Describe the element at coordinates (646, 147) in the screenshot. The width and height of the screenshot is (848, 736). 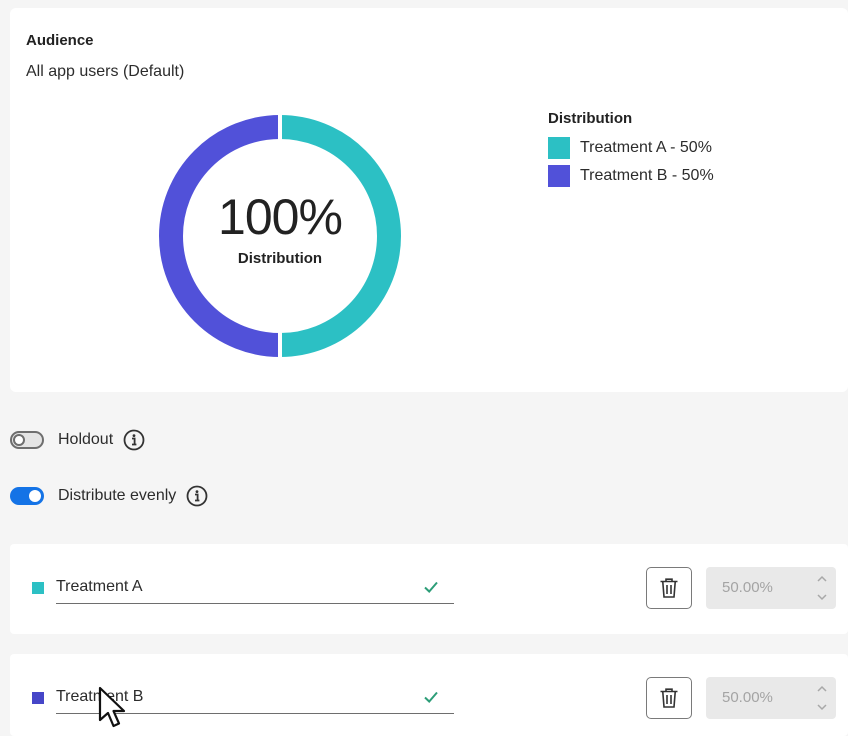
I see `legend-label: Treatment A - 50%` at that location.